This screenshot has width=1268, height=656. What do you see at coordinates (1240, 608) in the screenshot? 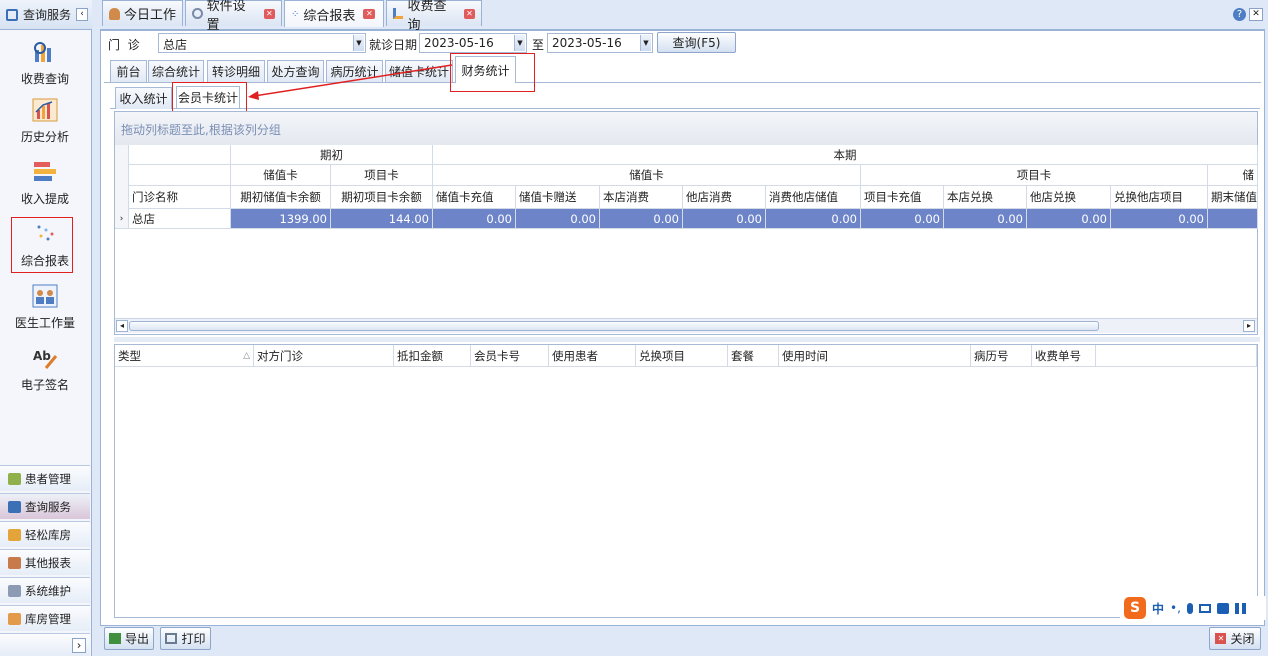
I see `grid-menu-icon` at bounding box center [1240, 608].